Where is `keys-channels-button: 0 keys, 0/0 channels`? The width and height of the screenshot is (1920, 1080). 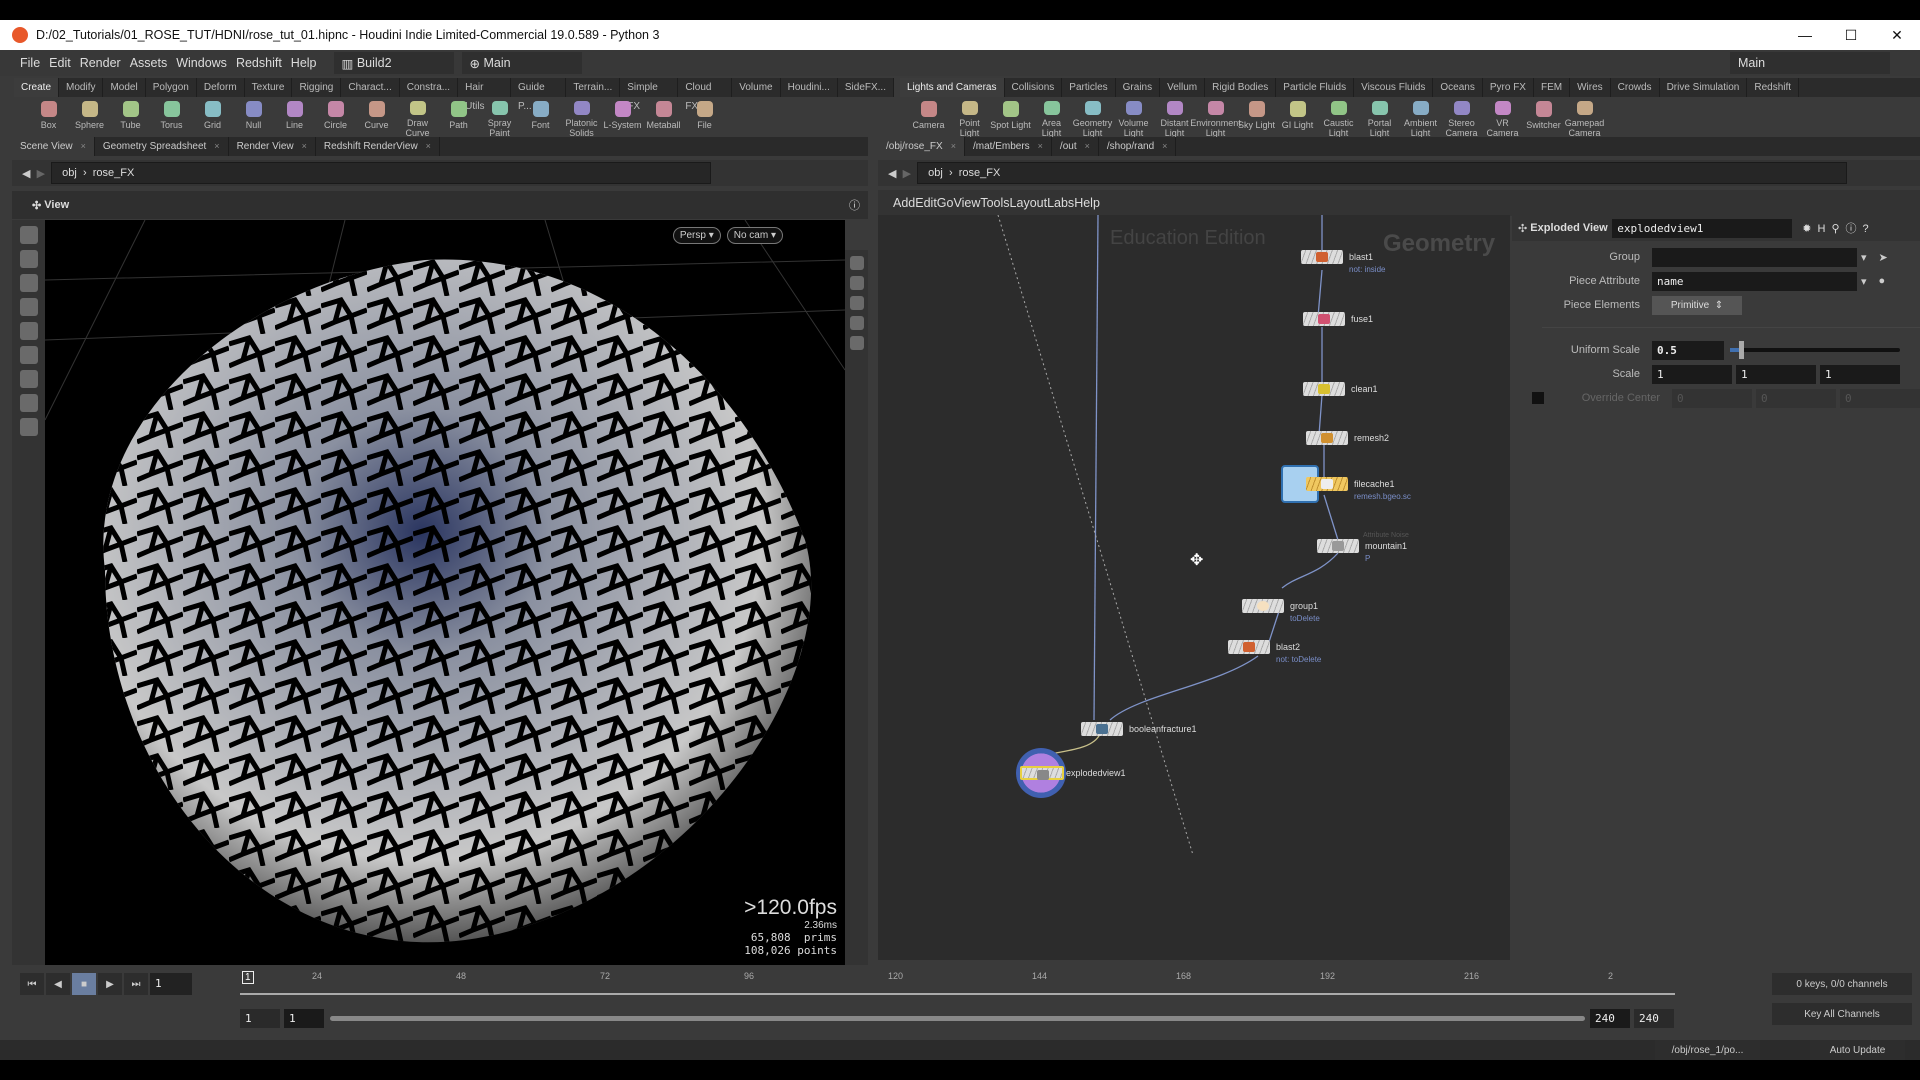 keys-channels-button: 0 keys, 0/0 channels is located at coordinates (1842, 984).